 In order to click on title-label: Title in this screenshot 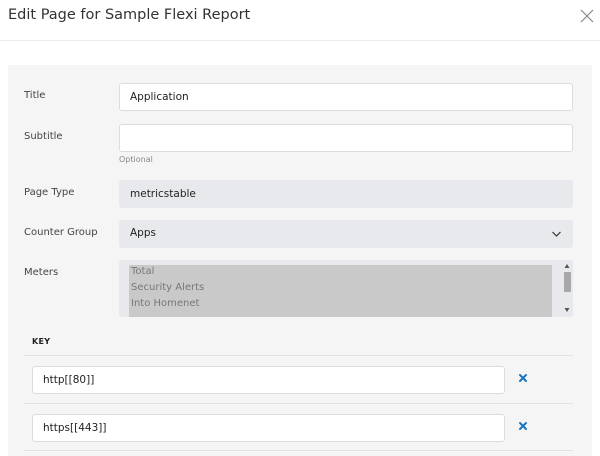, I will do `click(35, 95)`.